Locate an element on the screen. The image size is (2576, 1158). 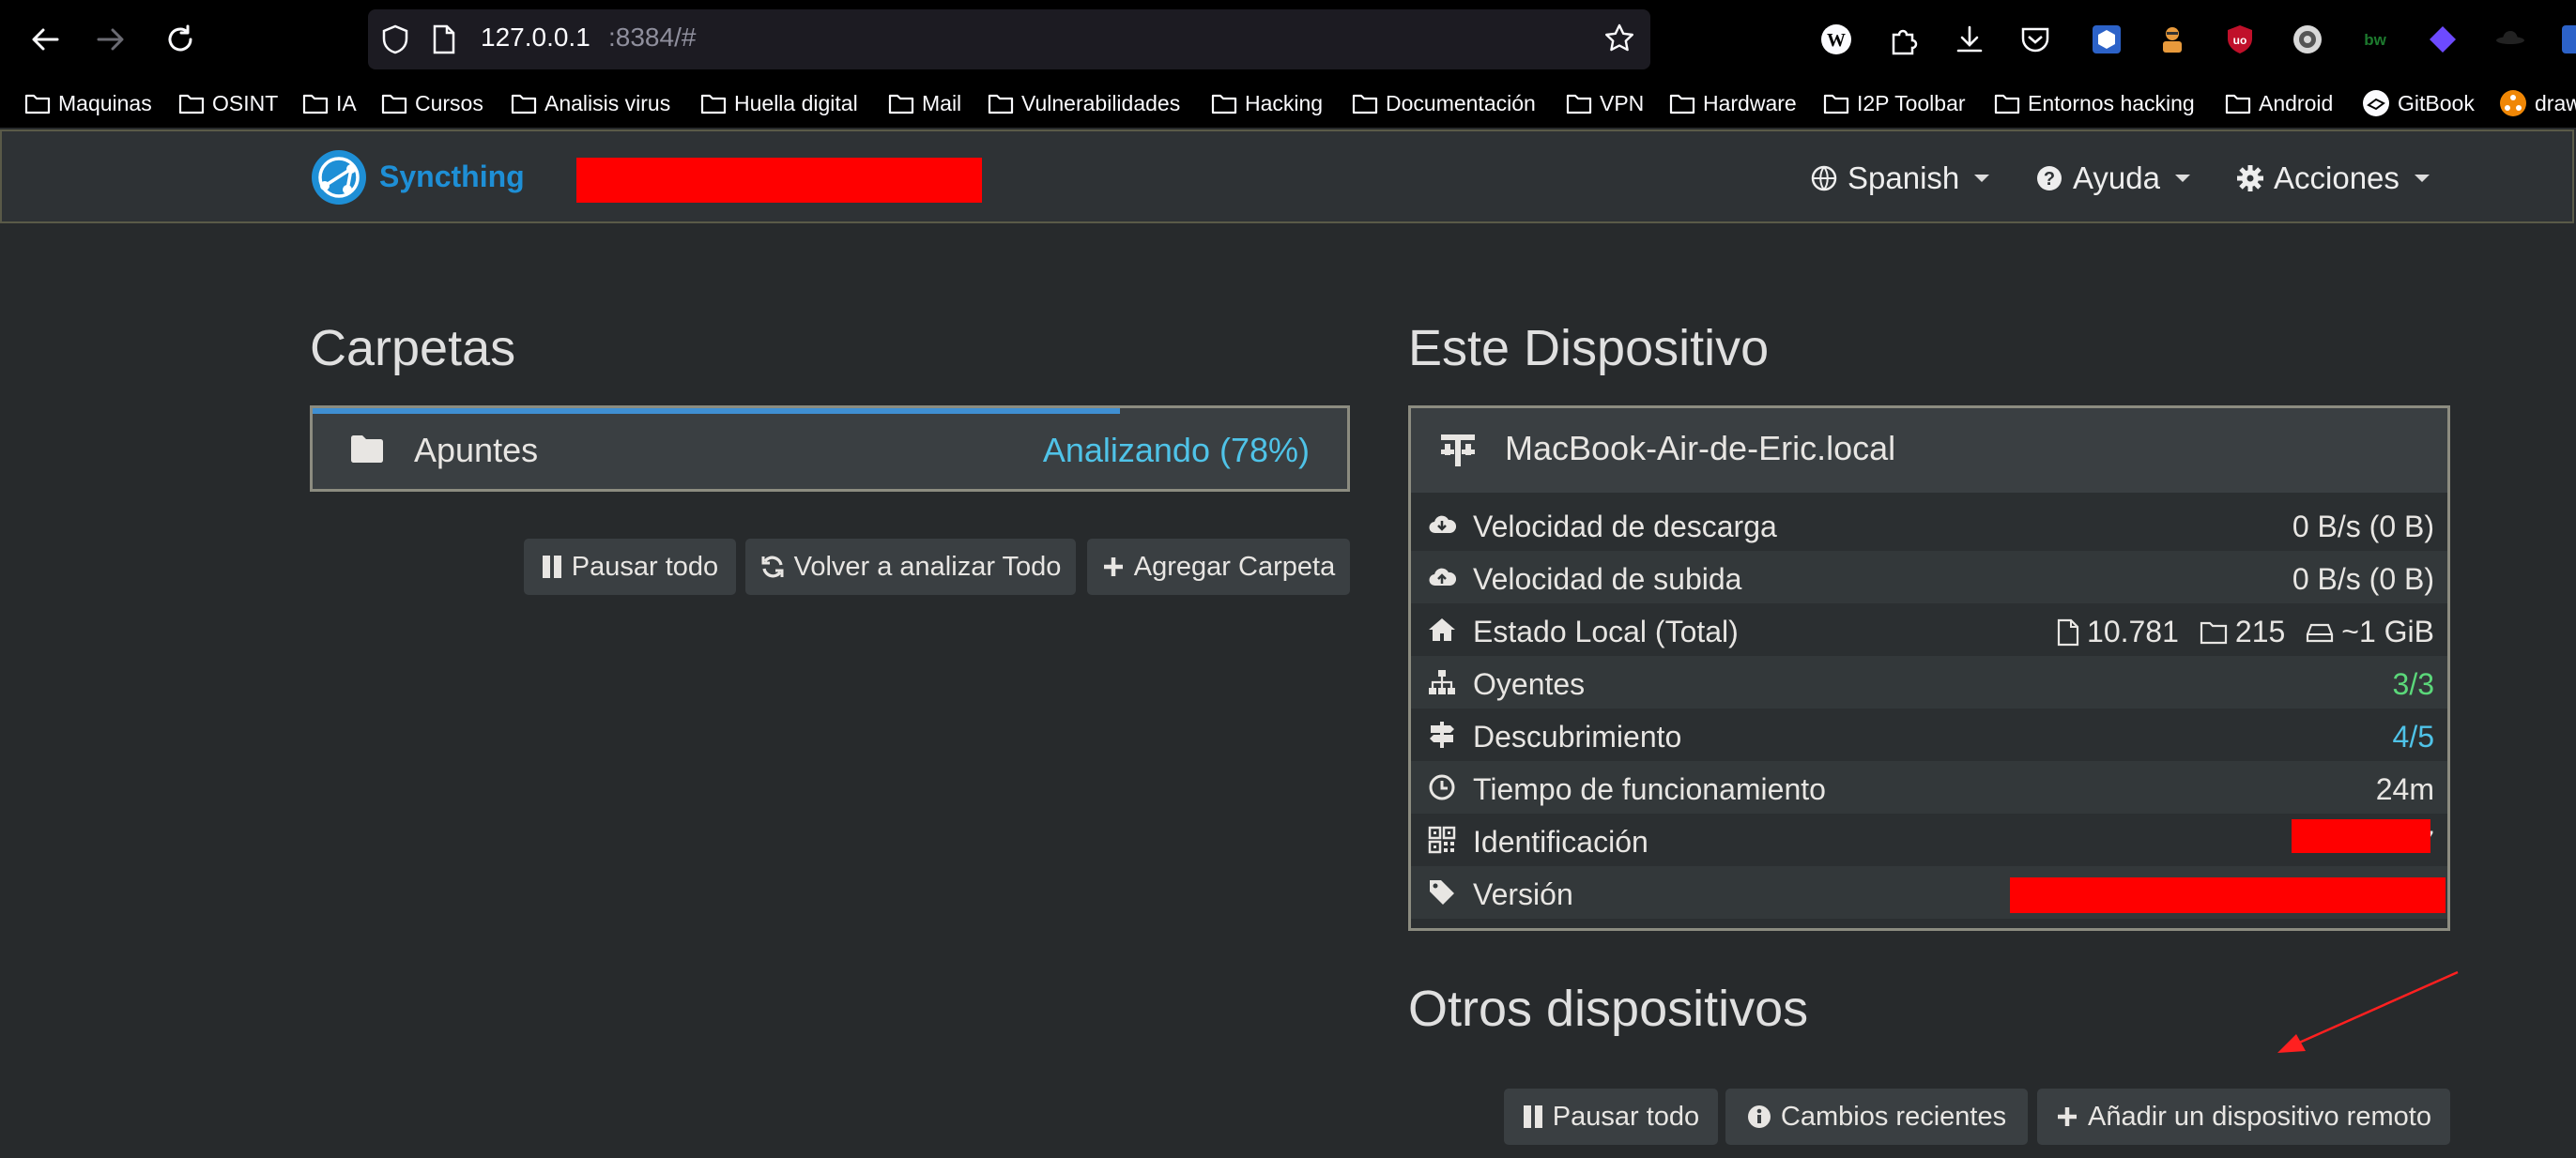
device-row-discovery: Descubrimiento 4/5 is located at coordinates (1929, 735).